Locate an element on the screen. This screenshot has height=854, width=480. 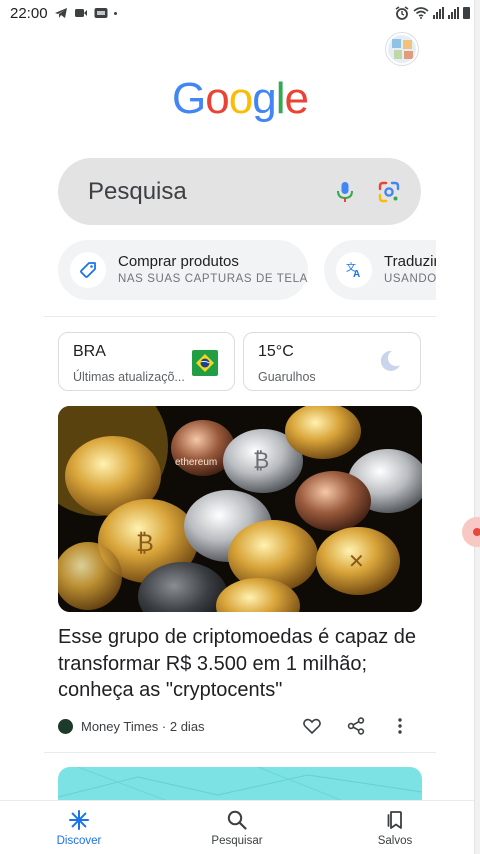
nav-saved: Salvos is located at coordinates (395, 827).